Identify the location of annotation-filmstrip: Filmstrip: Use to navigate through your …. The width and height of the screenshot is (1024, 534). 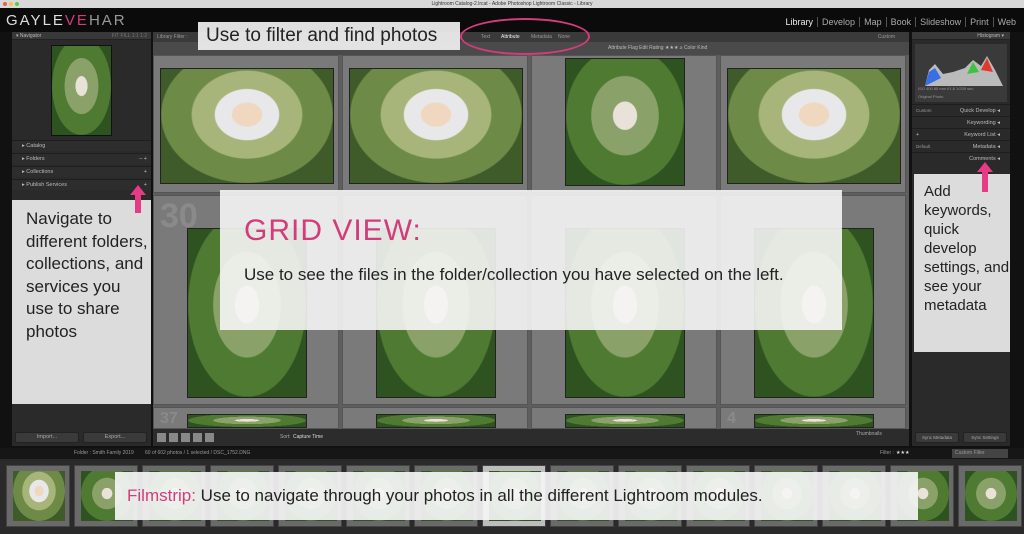
(516, 496).